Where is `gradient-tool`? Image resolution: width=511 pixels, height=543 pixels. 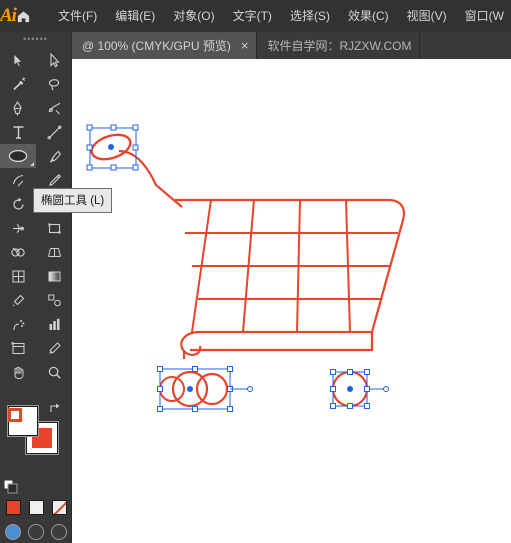
gradient-tool is located at coordinates (54, 276).